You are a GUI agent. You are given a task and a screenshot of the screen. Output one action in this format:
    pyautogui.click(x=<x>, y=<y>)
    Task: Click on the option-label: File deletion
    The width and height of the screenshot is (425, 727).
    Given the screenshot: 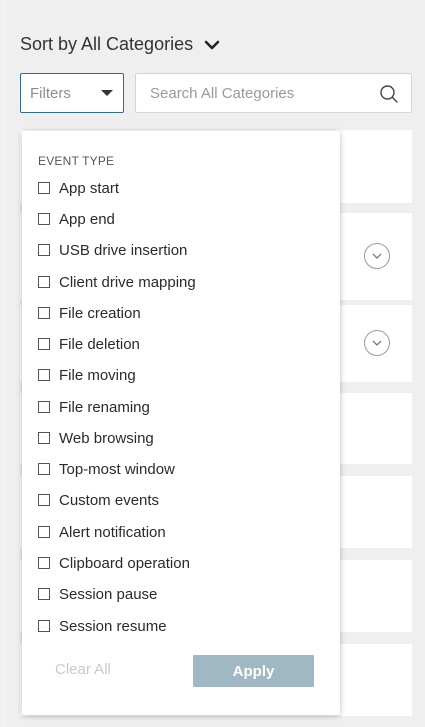 What is the action you would take?
    pyautogui.click(x=99, y=344)
    